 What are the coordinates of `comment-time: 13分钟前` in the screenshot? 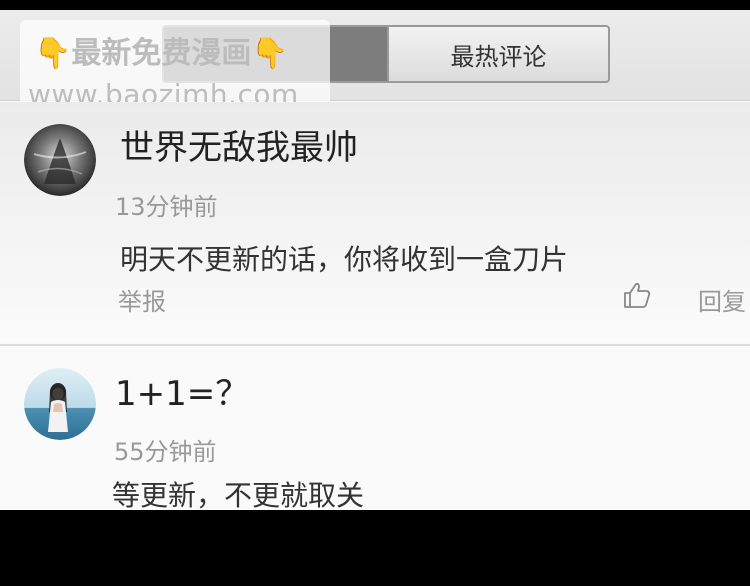 It's located at (166, 207).